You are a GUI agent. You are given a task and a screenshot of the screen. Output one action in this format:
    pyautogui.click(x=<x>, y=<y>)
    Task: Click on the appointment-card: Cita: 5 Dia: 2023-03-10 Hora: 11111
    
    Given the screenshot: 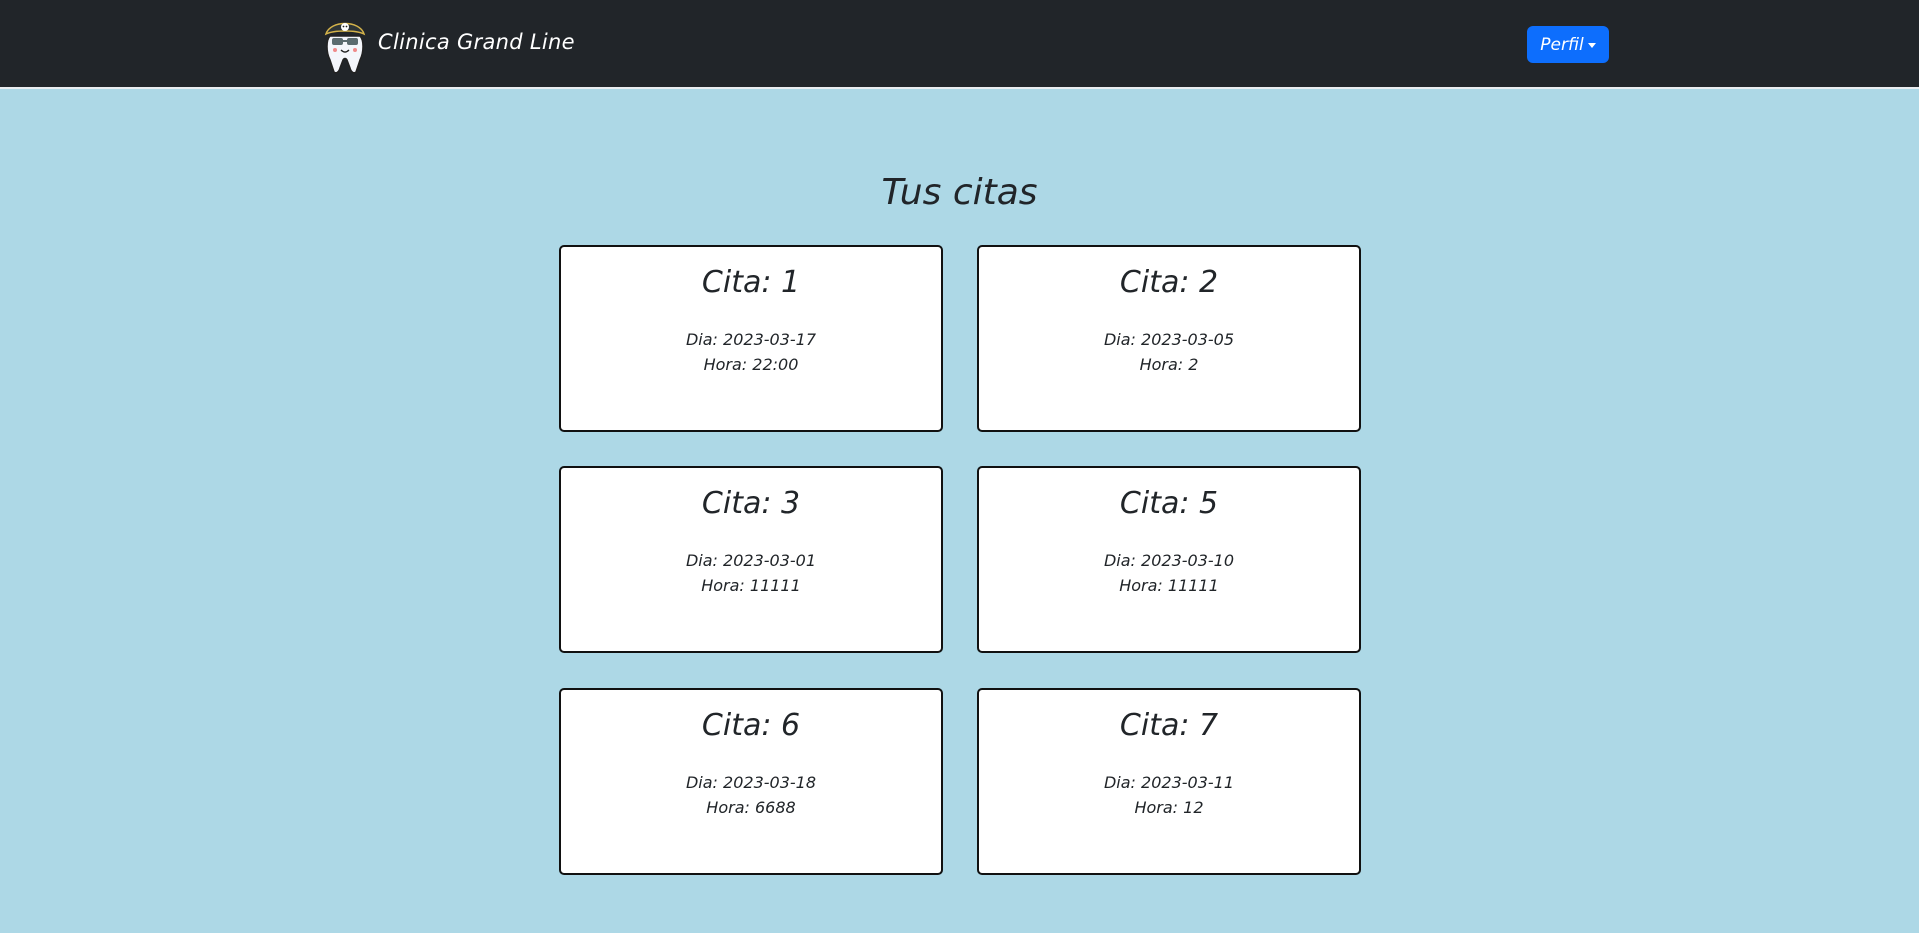 What is the action you would take?
    pyautogui.click(x=1169, y=559)
    